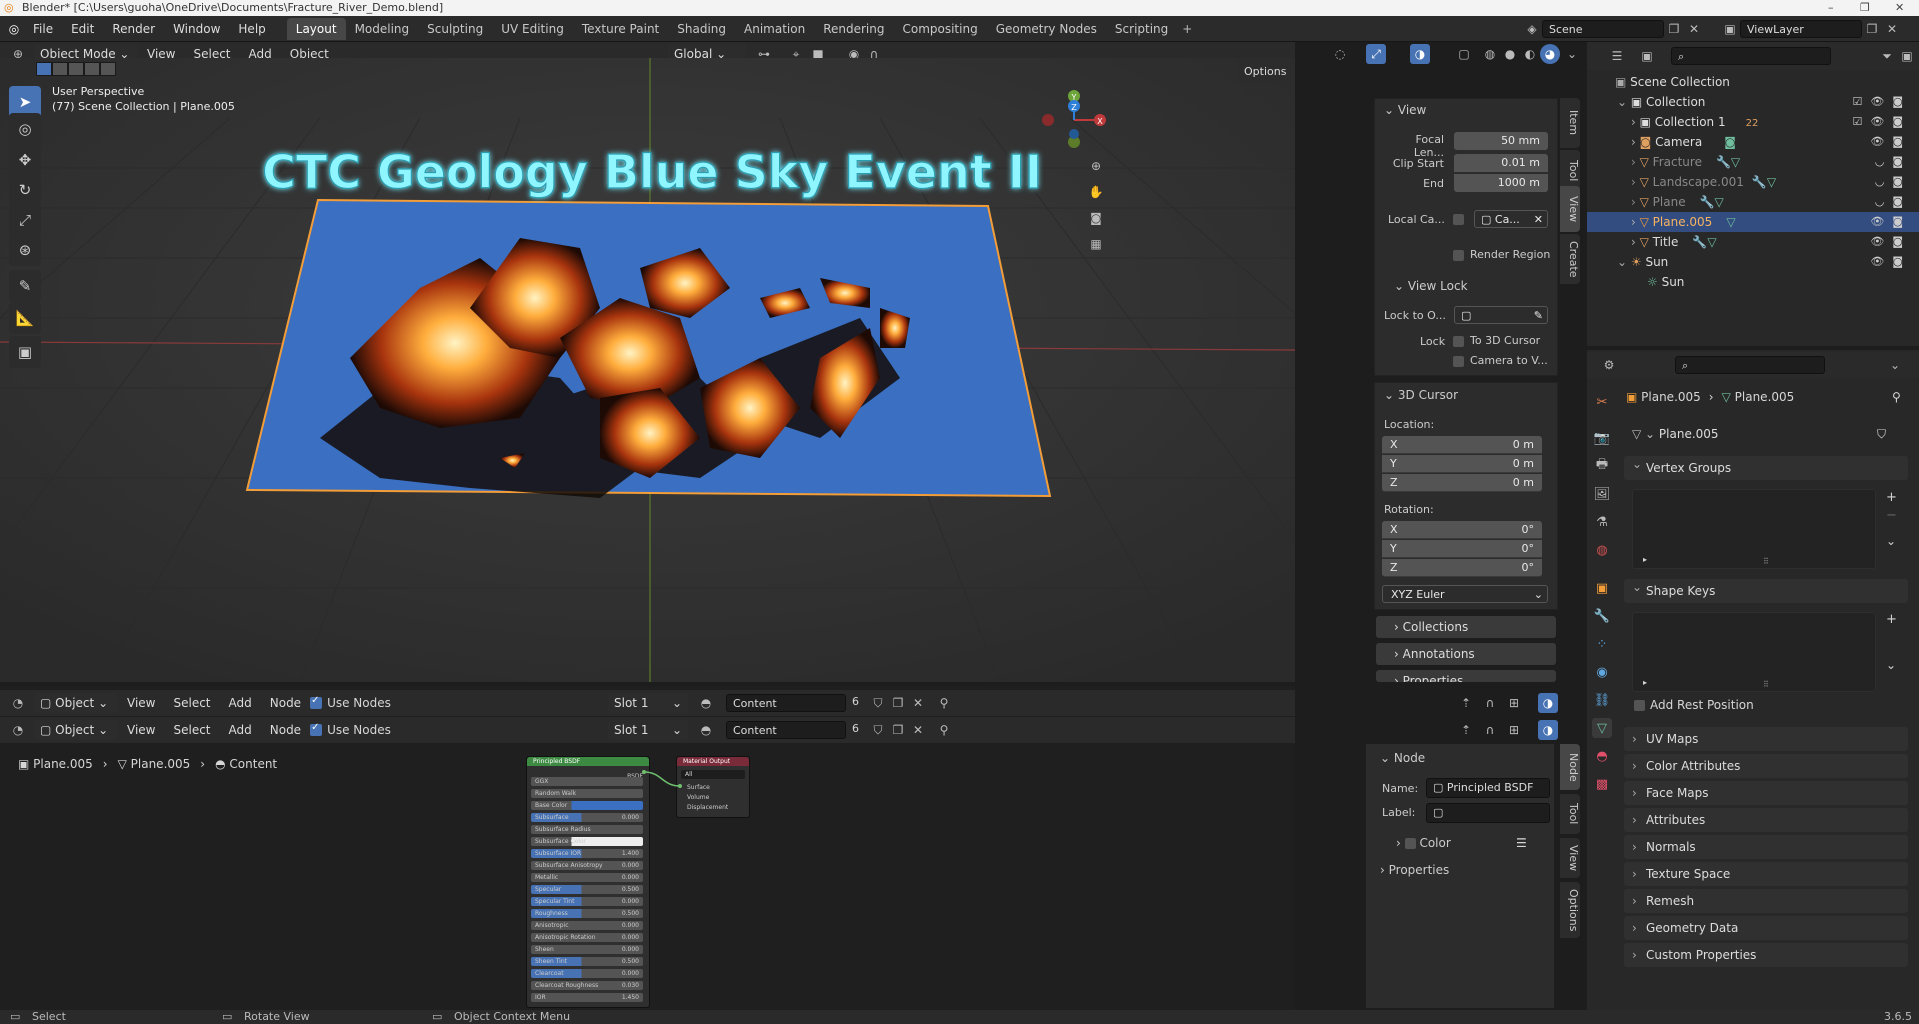 The width and height of the screenshot is (1919, 1024). What do you see at coordinates (141, 703) in the screenshot?
I see `node-menu-view: View` at bounding box center [141, 703].